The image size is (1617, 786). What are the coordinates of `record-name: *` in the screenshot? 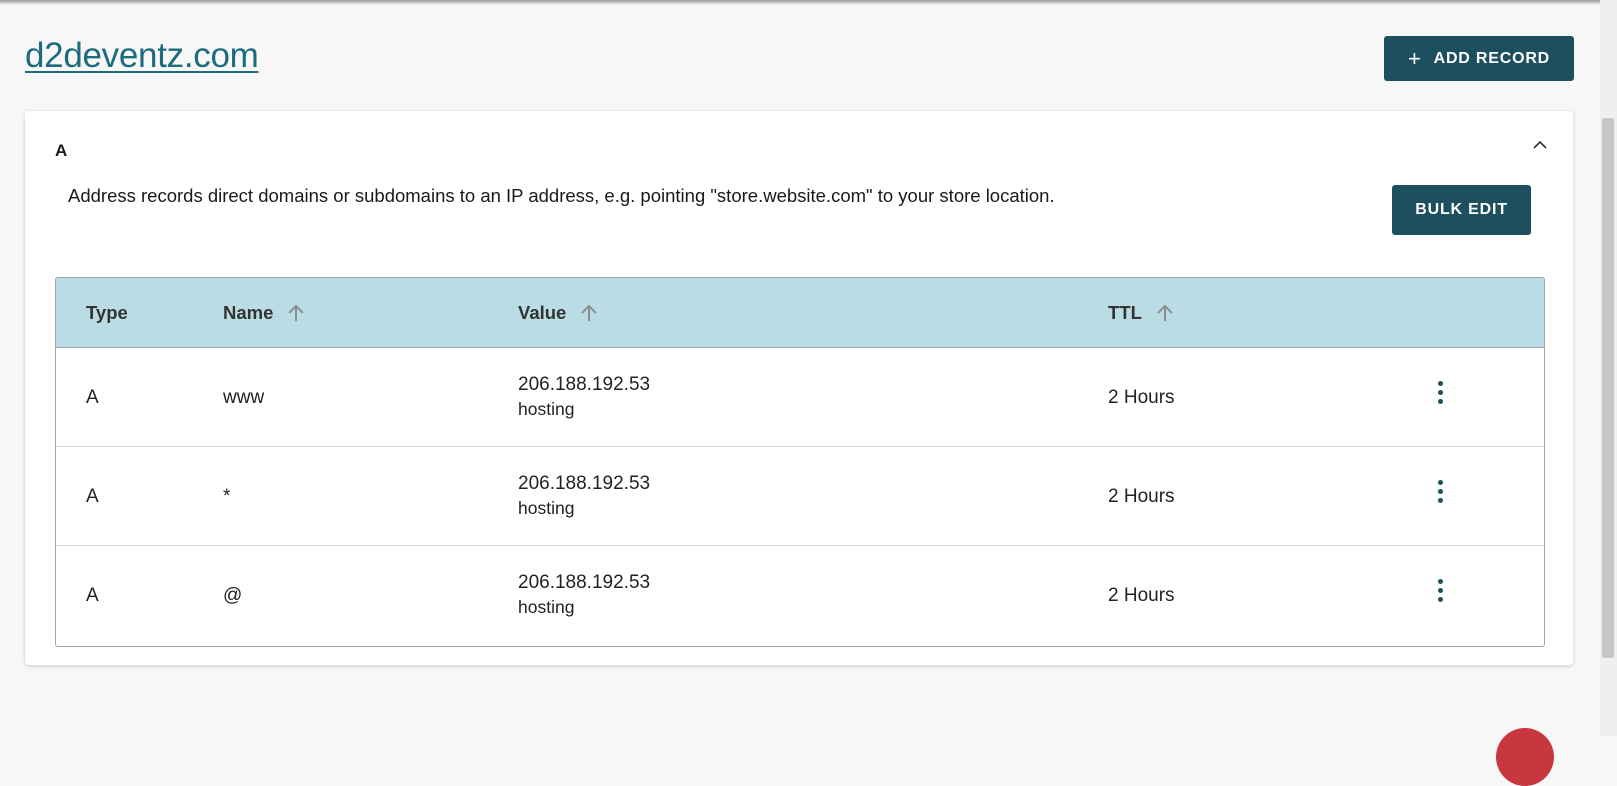 It's located at (227, 496).